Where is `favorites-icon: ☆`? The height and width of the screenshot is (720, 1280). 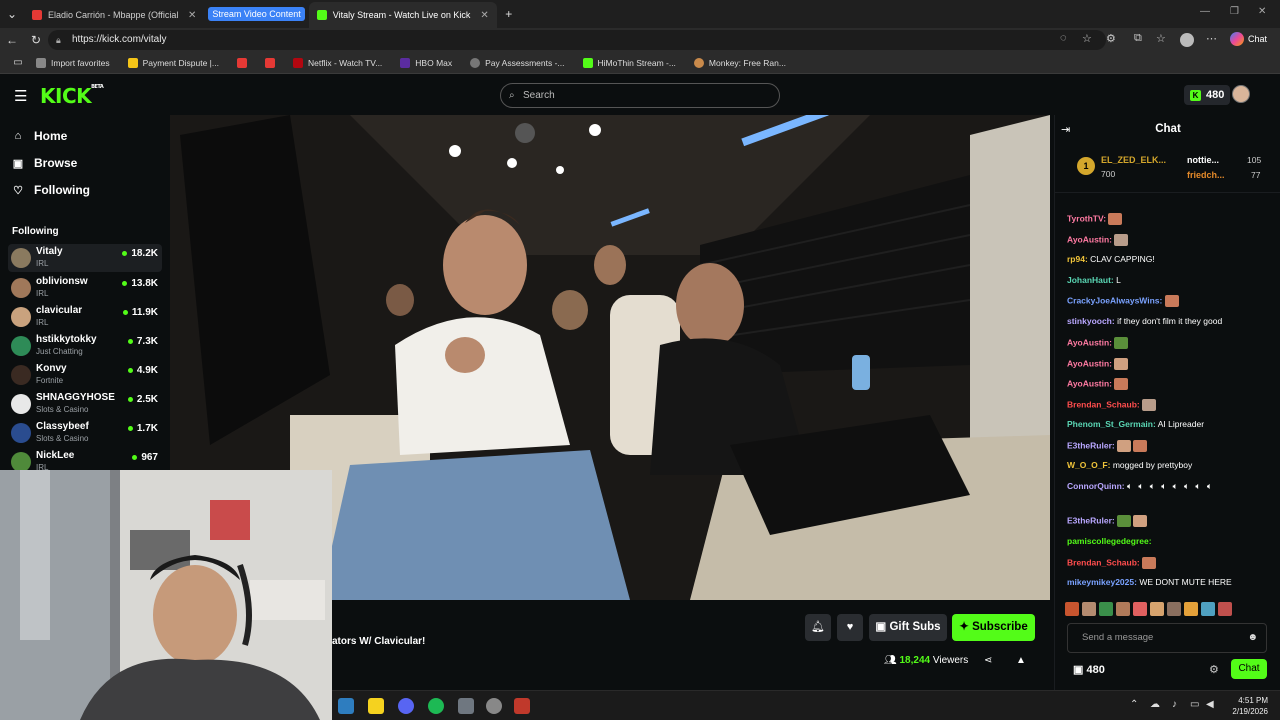 favorites-icon: ☆ is located at coordinates (1161, 38).